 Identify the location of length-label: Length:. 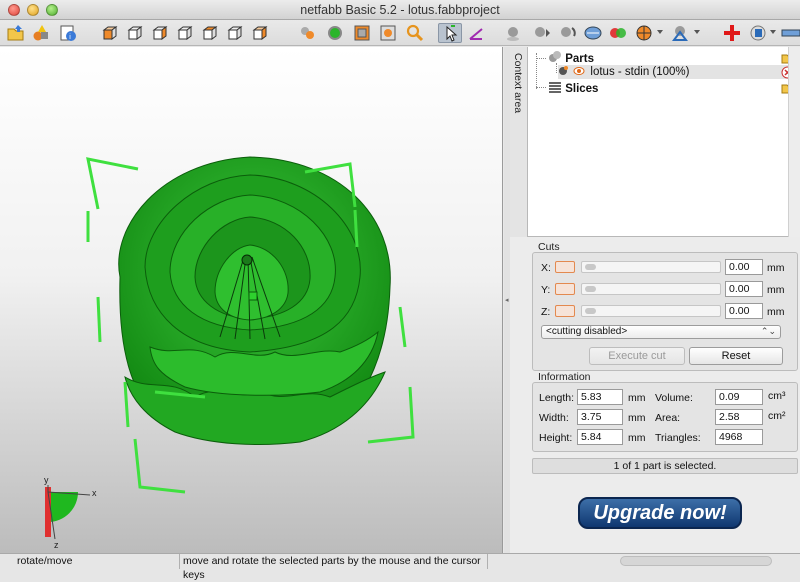
(557, 398).